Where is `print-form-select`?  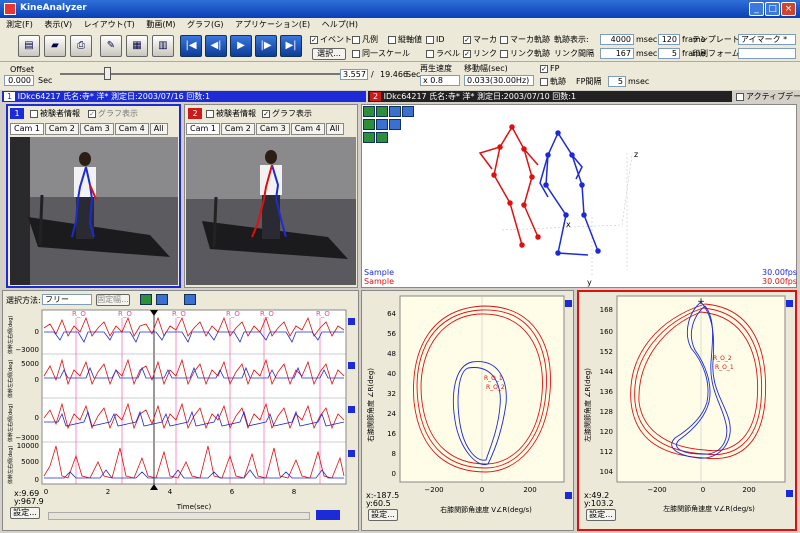 print-form-select is located at coordinates (767, 53).